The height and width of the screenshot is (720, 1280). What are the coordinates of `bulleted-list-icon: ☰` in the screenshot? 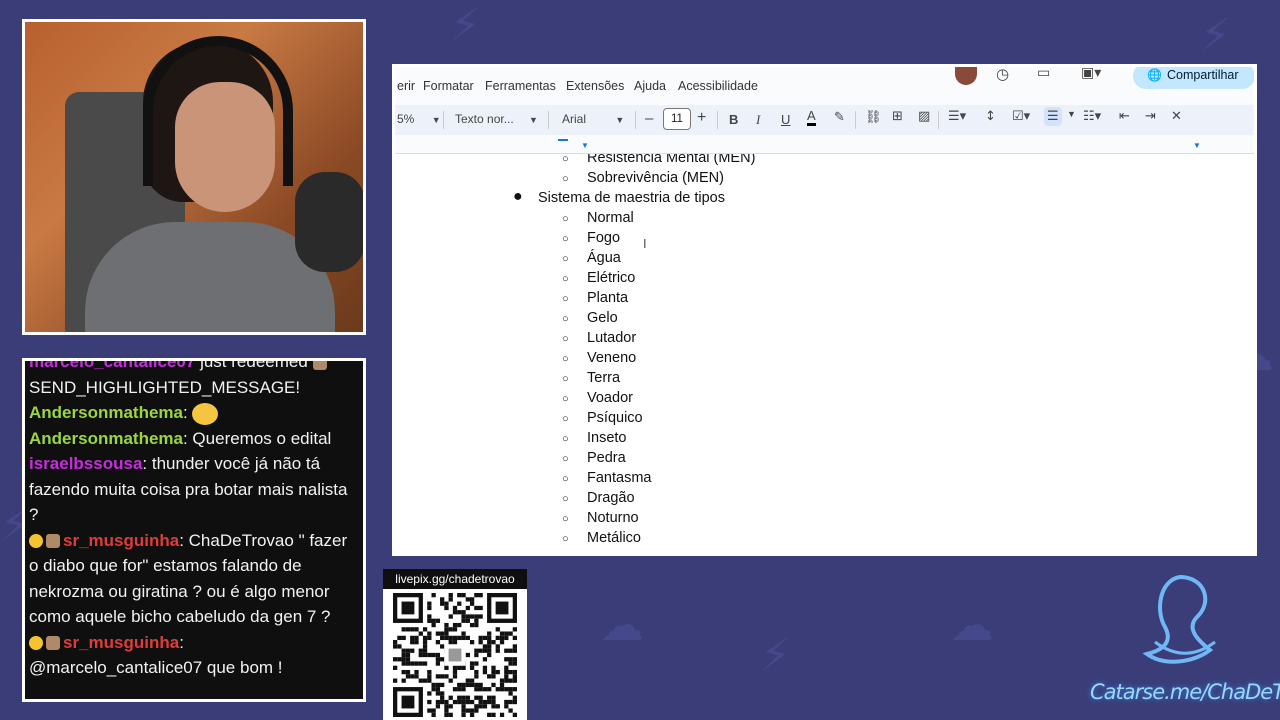 It's located at (1053, 116).